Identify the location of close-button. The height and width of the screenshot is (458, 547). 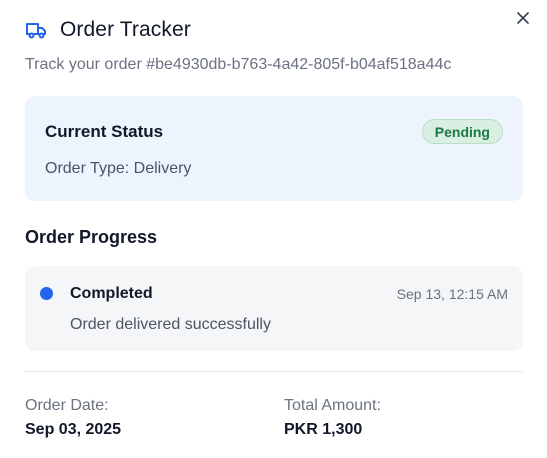
(523, 18).